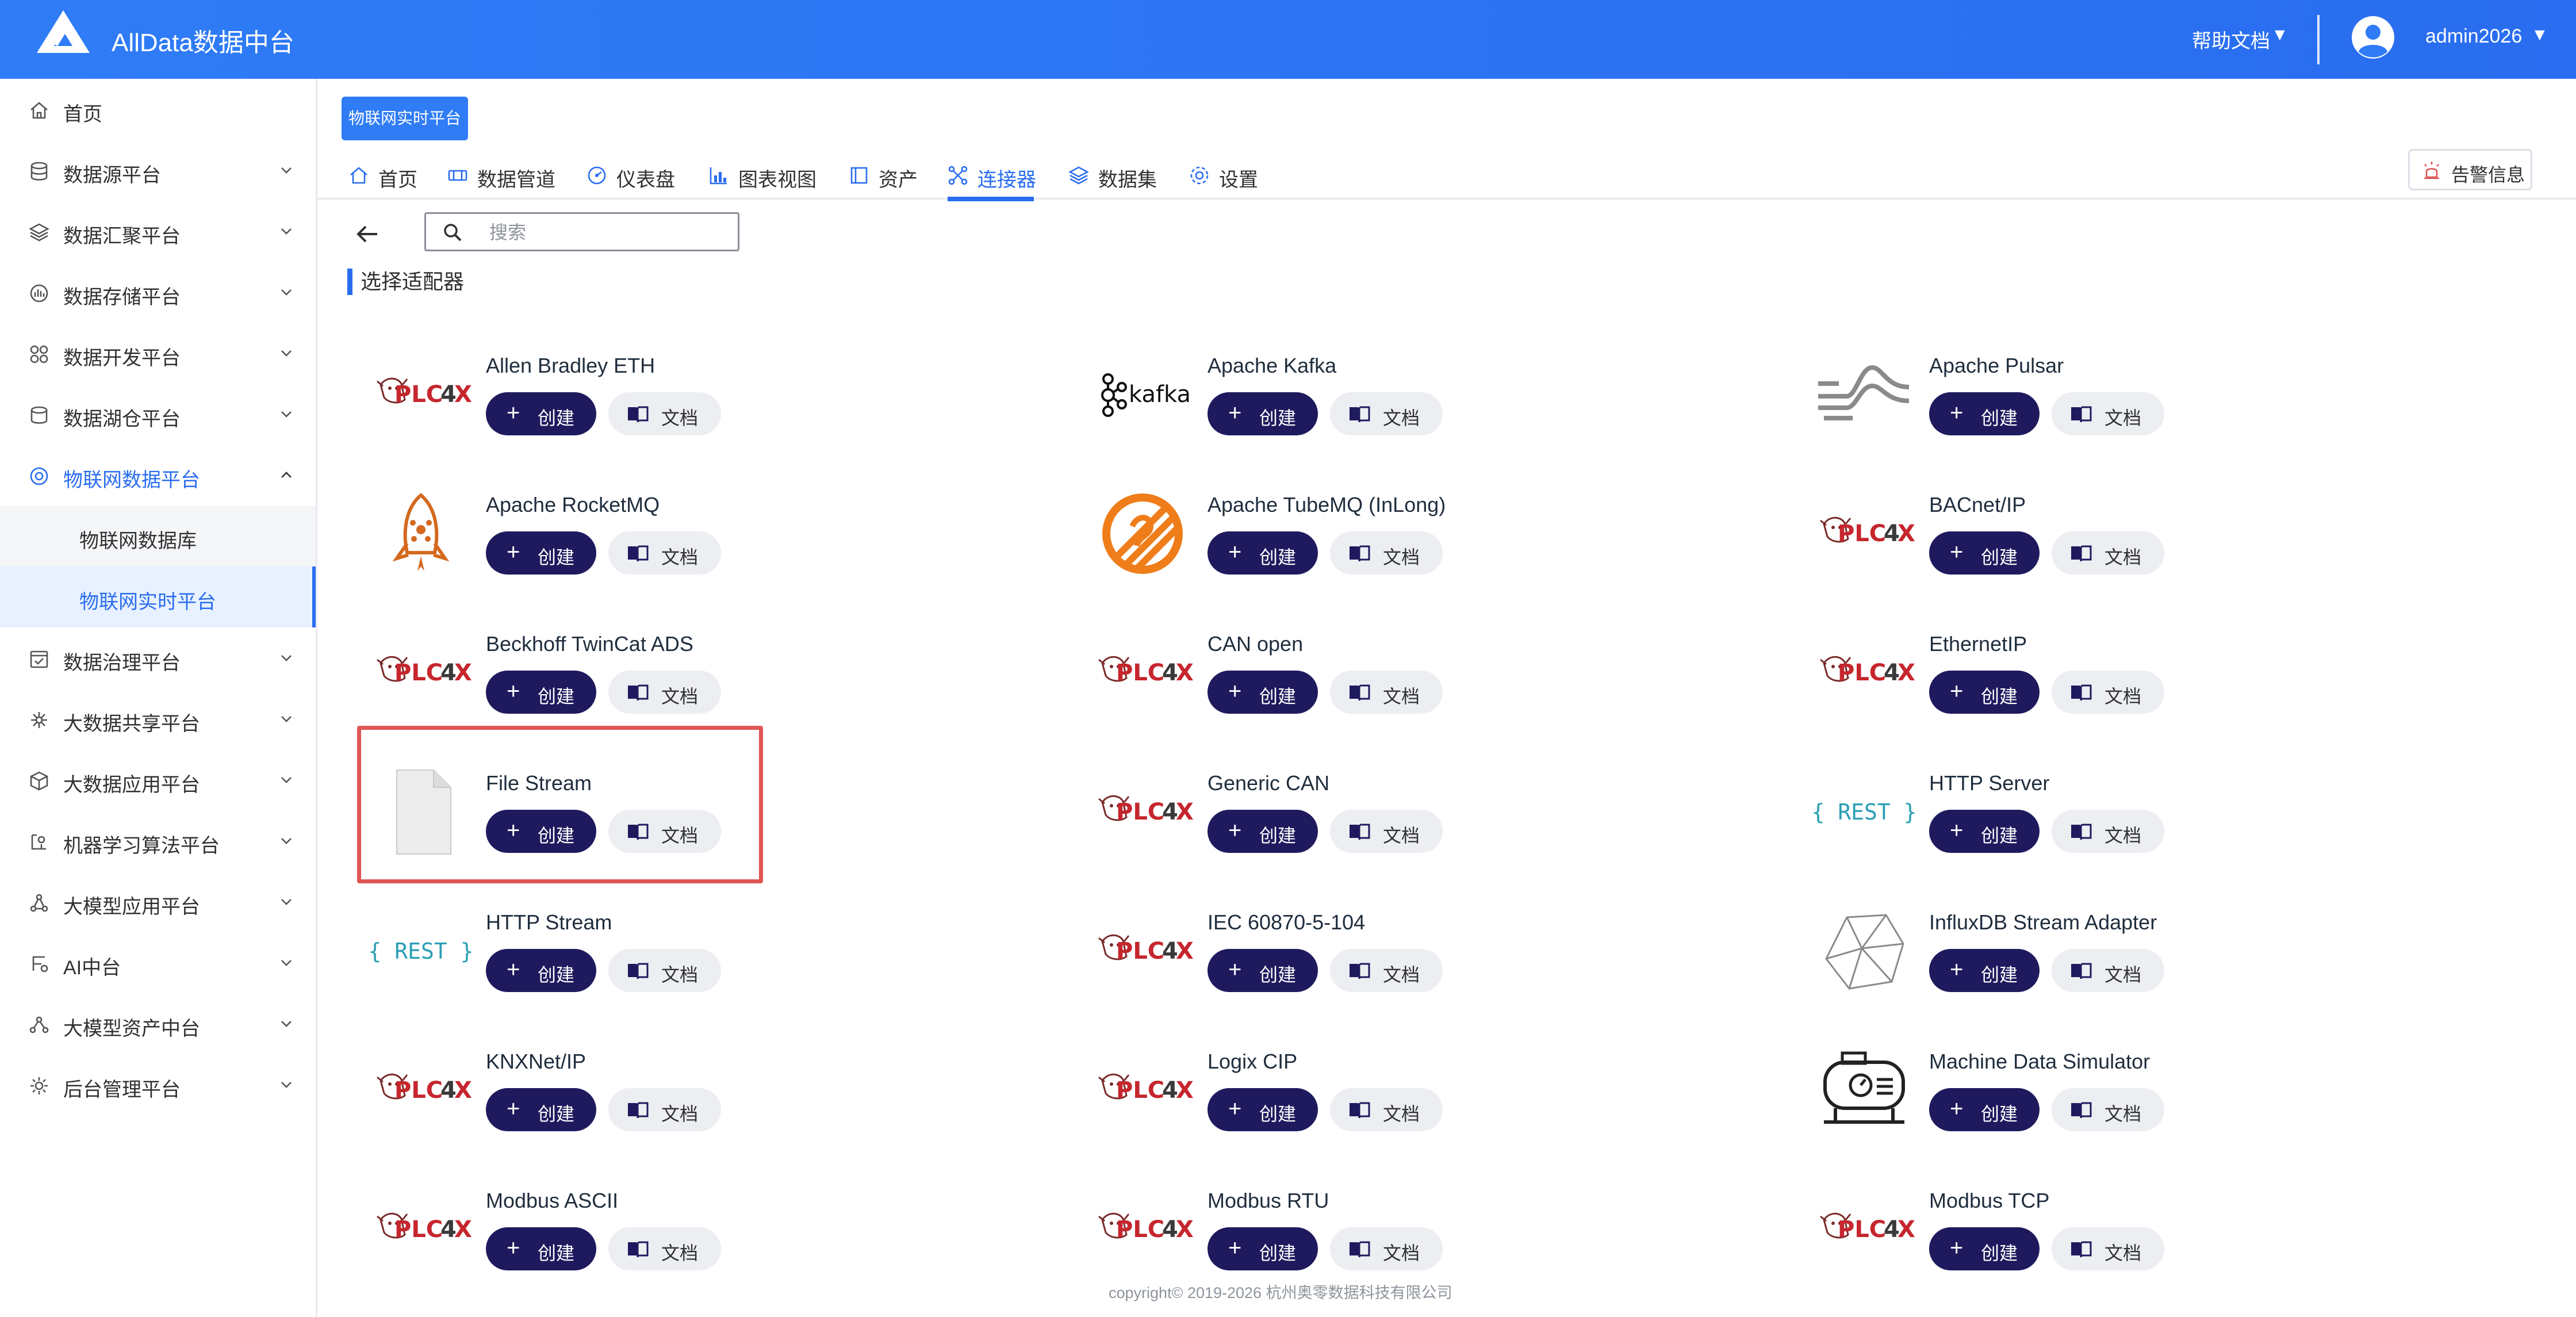  What do you see at coordinates (158, 779) in the screenshot?
I see `sidebar-item-application: 大数据应用平台` at bounding box center [158, 779].